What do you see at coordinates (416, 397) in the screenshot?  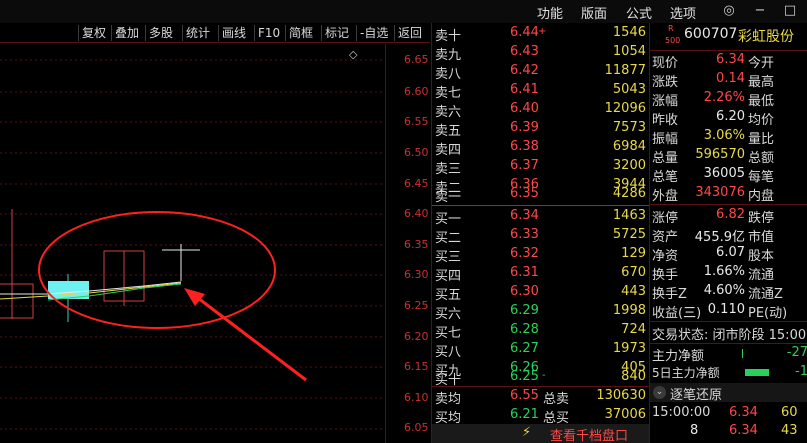 I see `price-tick: 6.10` at bounding box center [416, 397].